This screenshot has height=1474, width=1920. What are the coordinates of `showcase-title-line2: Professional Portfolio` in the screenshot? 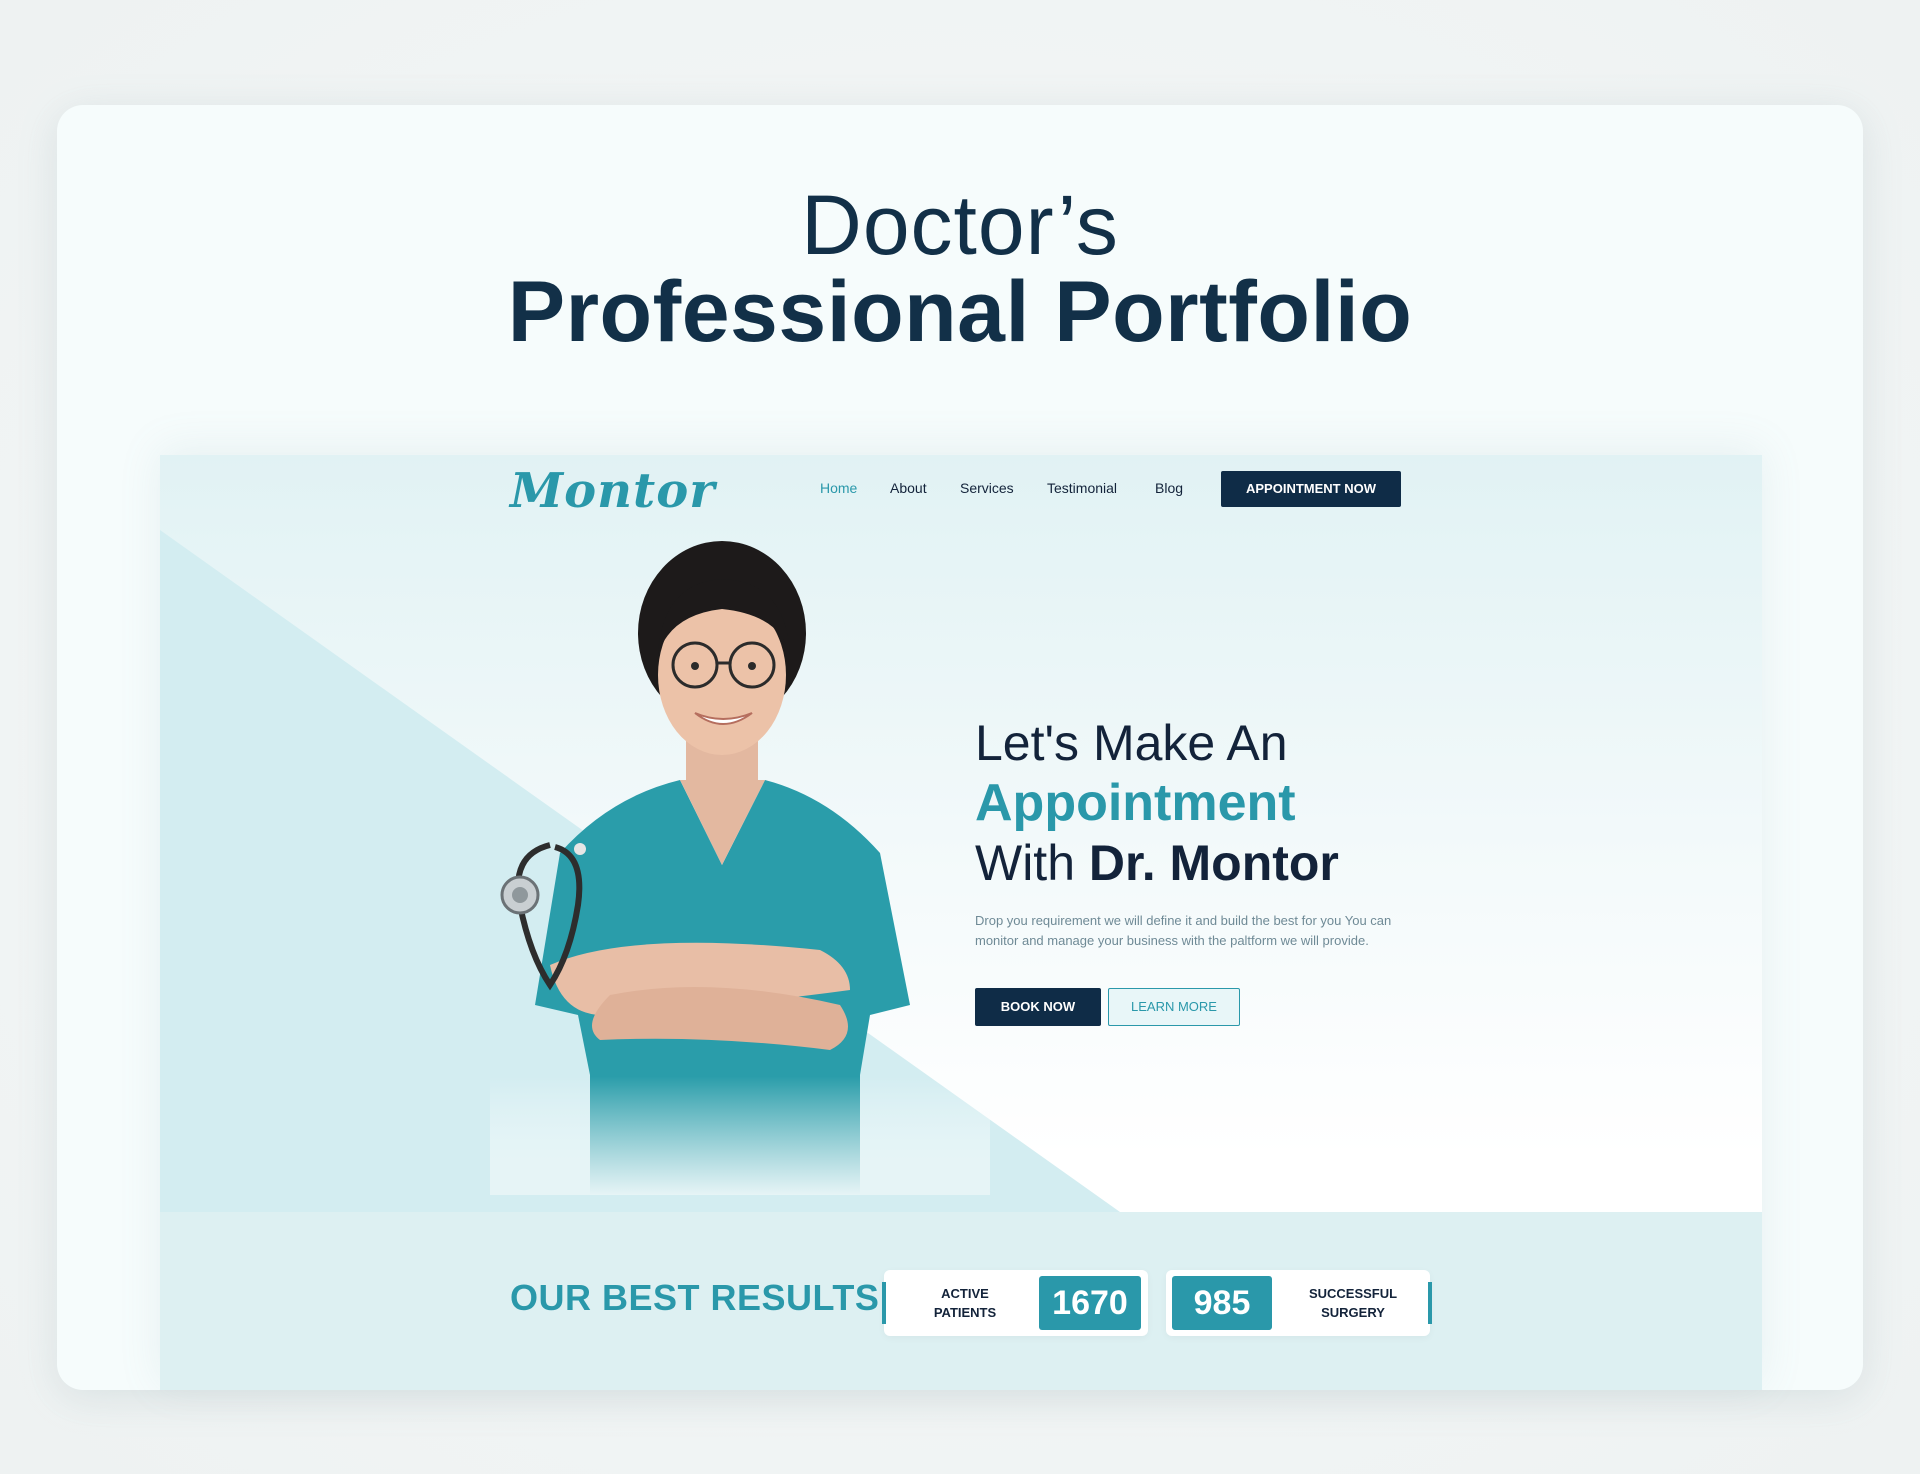 It's located at (960, 312).